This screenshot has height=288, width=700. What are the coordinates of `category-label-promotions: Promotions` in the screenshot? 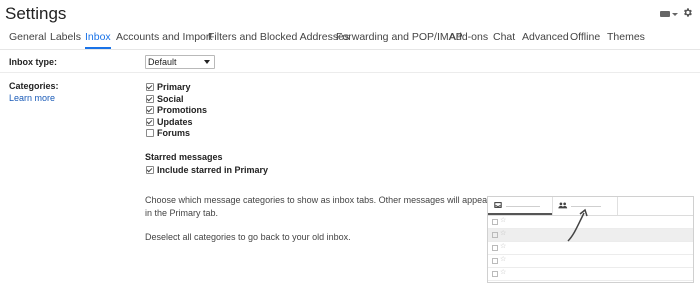 It's located at (182, 110).